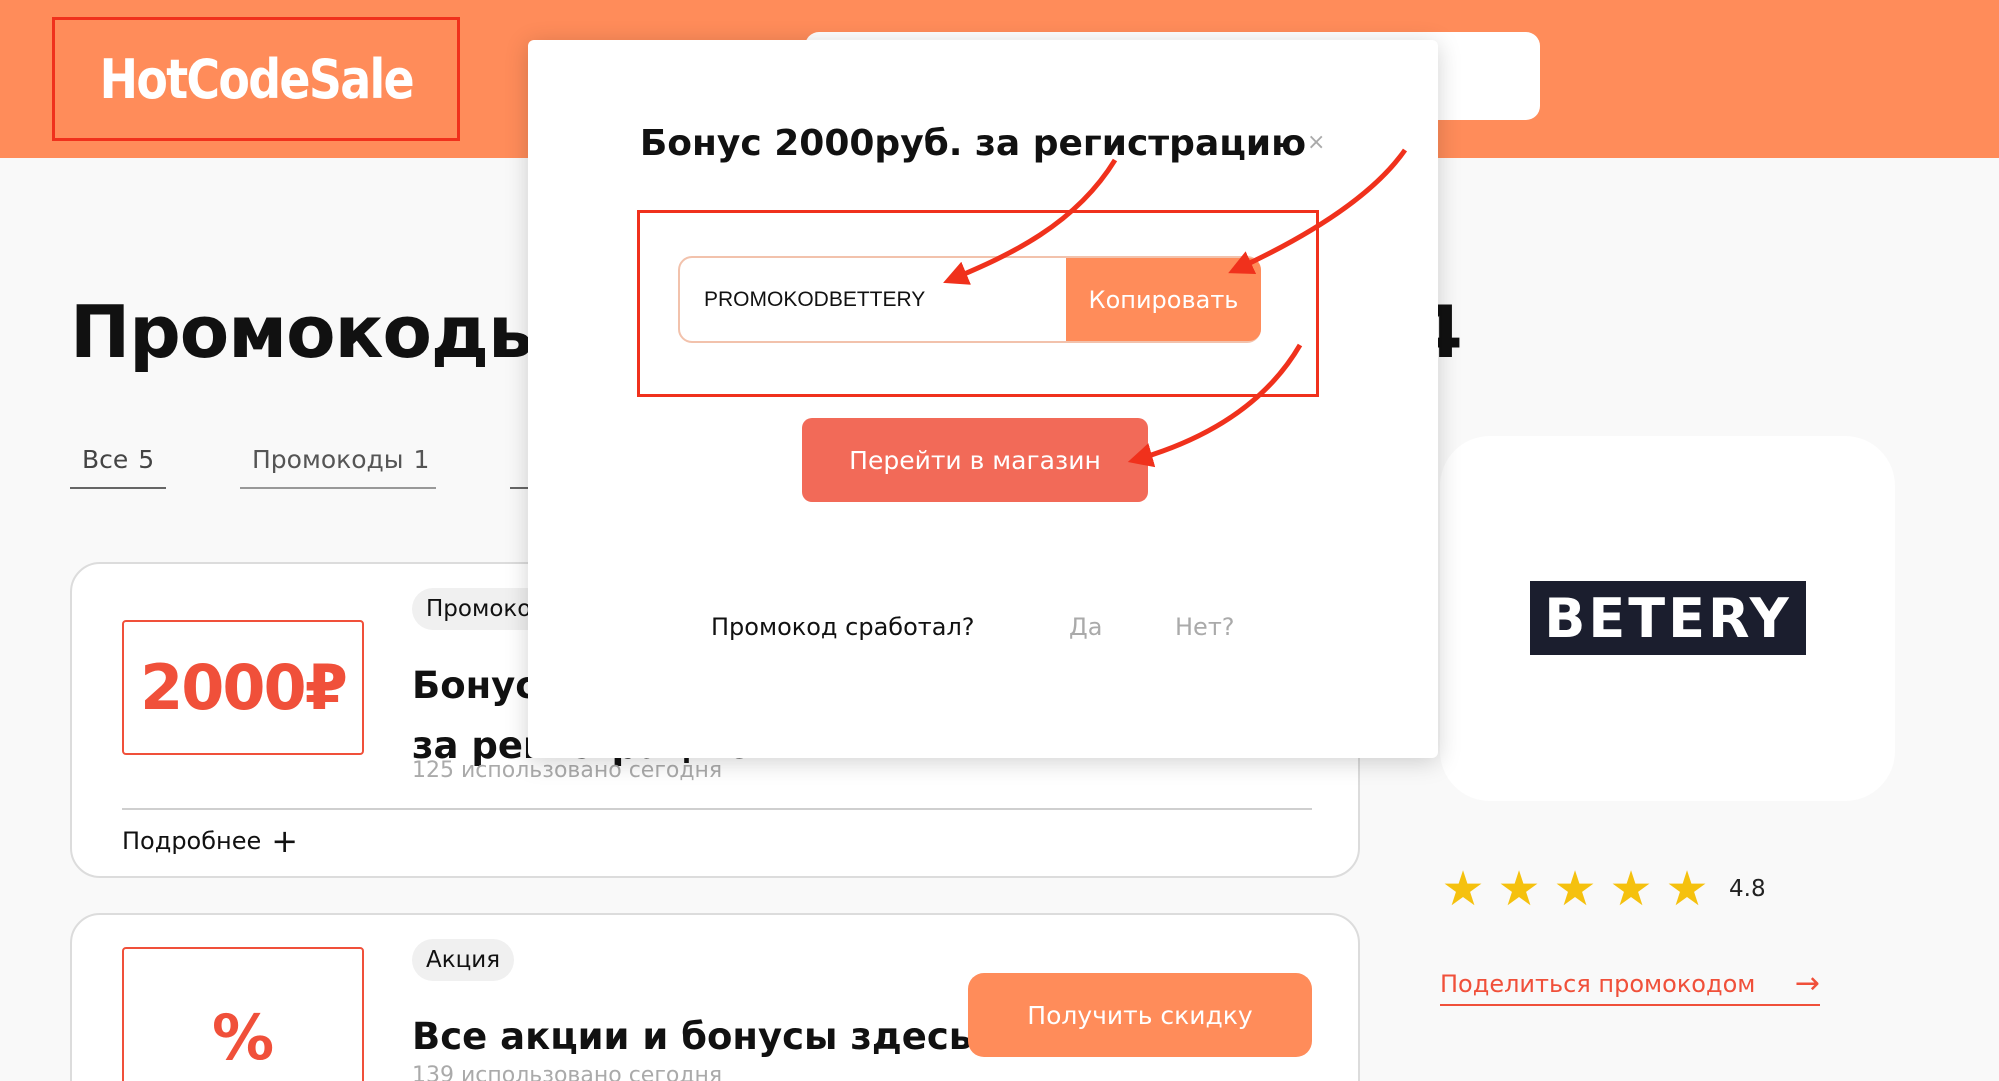 This screenshot has width=1999, height=1081. I want to click on tab-promocodes-count: 1, so click(421, 459).